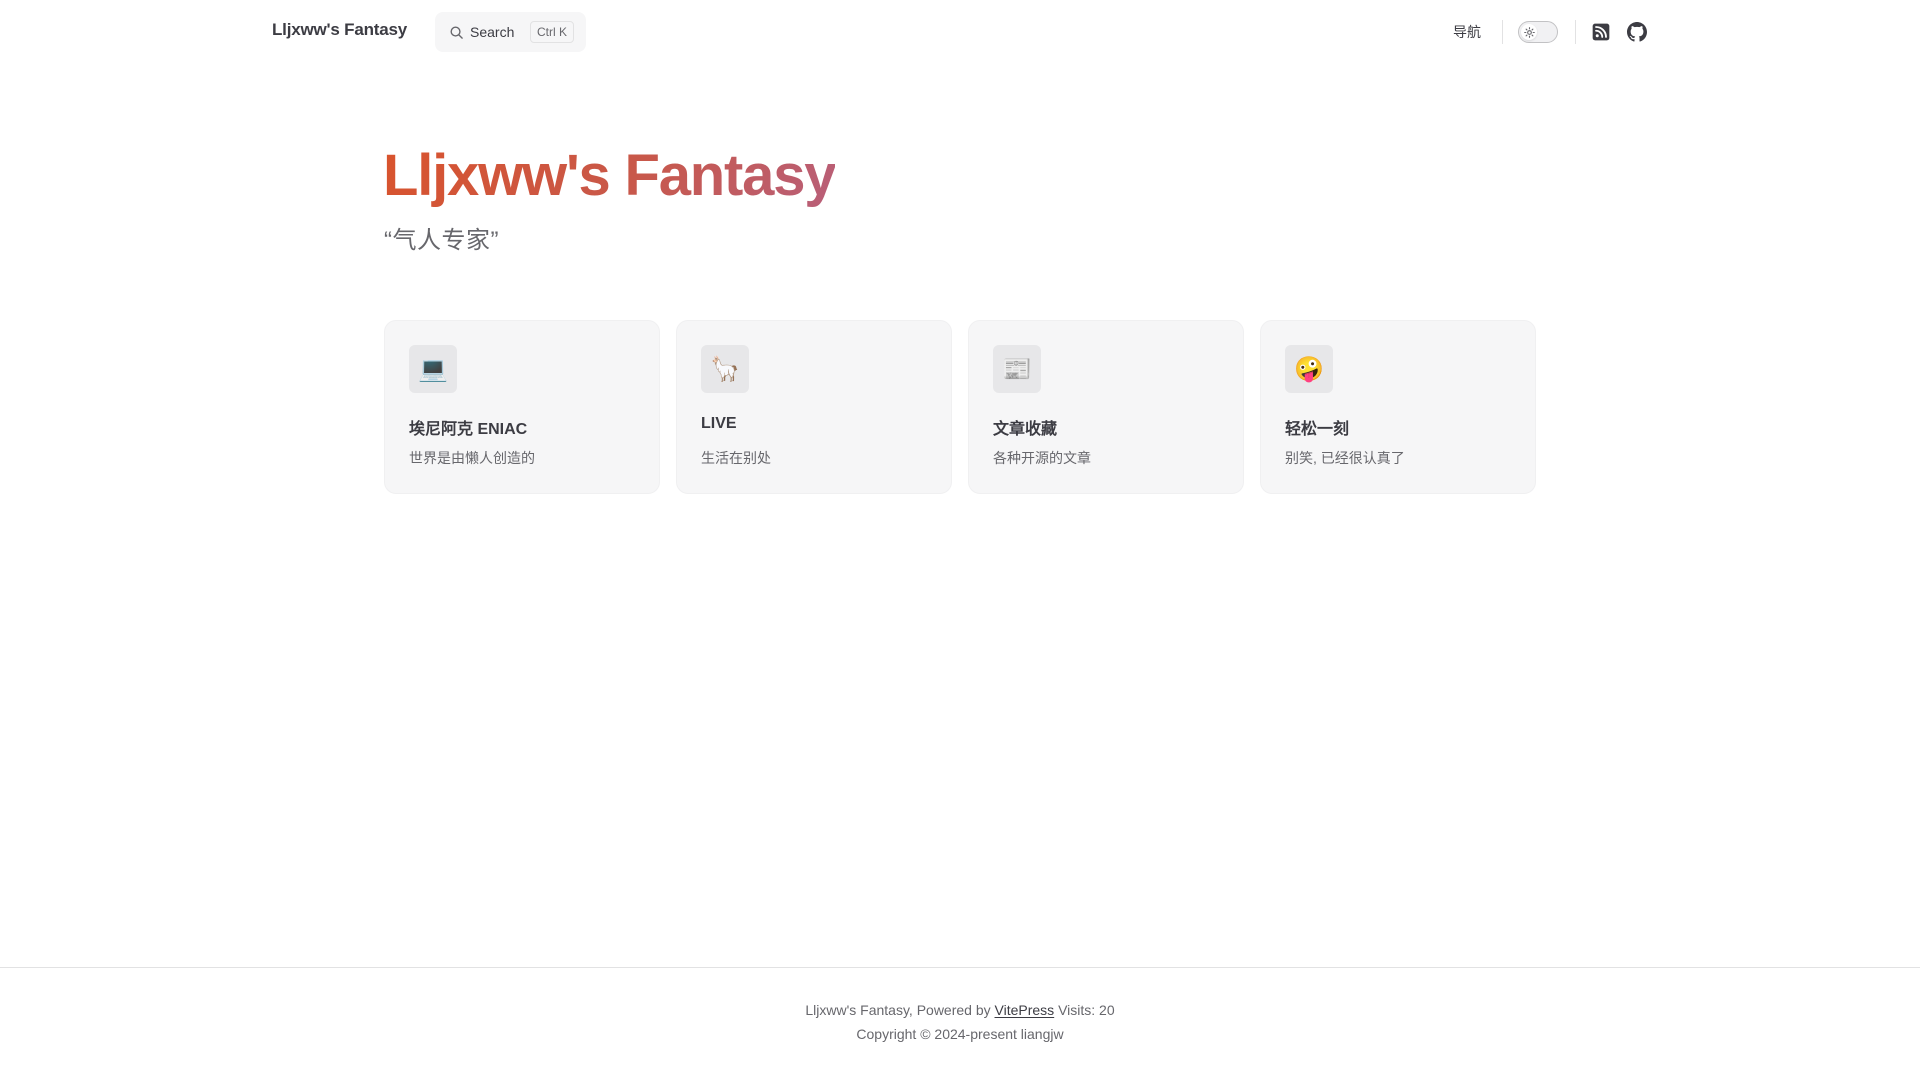  I want to click on footer-copyright: Copyright © 2024-present liangjw, so click(960, 1034).